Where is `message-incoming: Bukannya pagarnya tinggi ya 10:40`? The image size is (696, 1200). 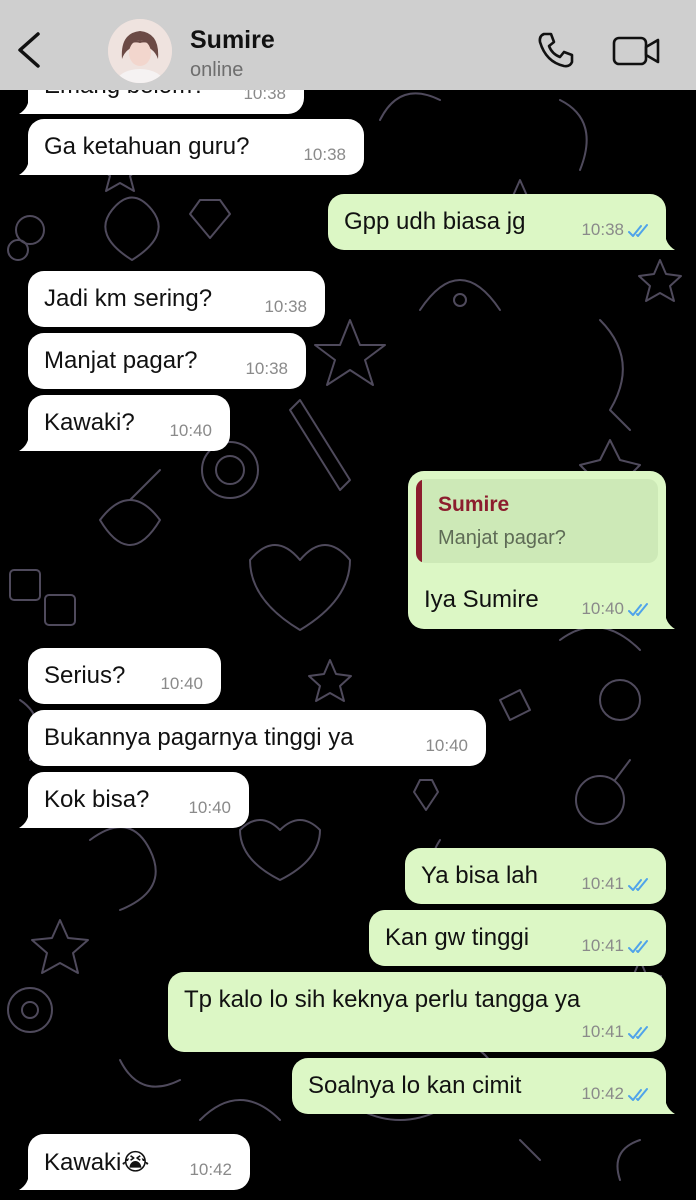 message-incoming: Bukannya pagarnya tinggi ya 10:40 is located at coordinates (257, 738).